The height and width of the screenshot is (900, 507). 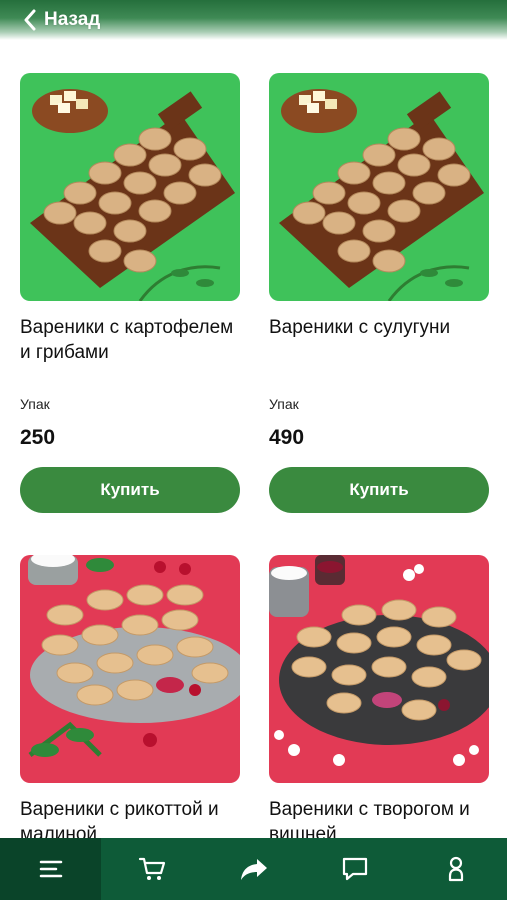 I want to click on product-title: Вареники с сулугуни, so click(x=379, y=352).